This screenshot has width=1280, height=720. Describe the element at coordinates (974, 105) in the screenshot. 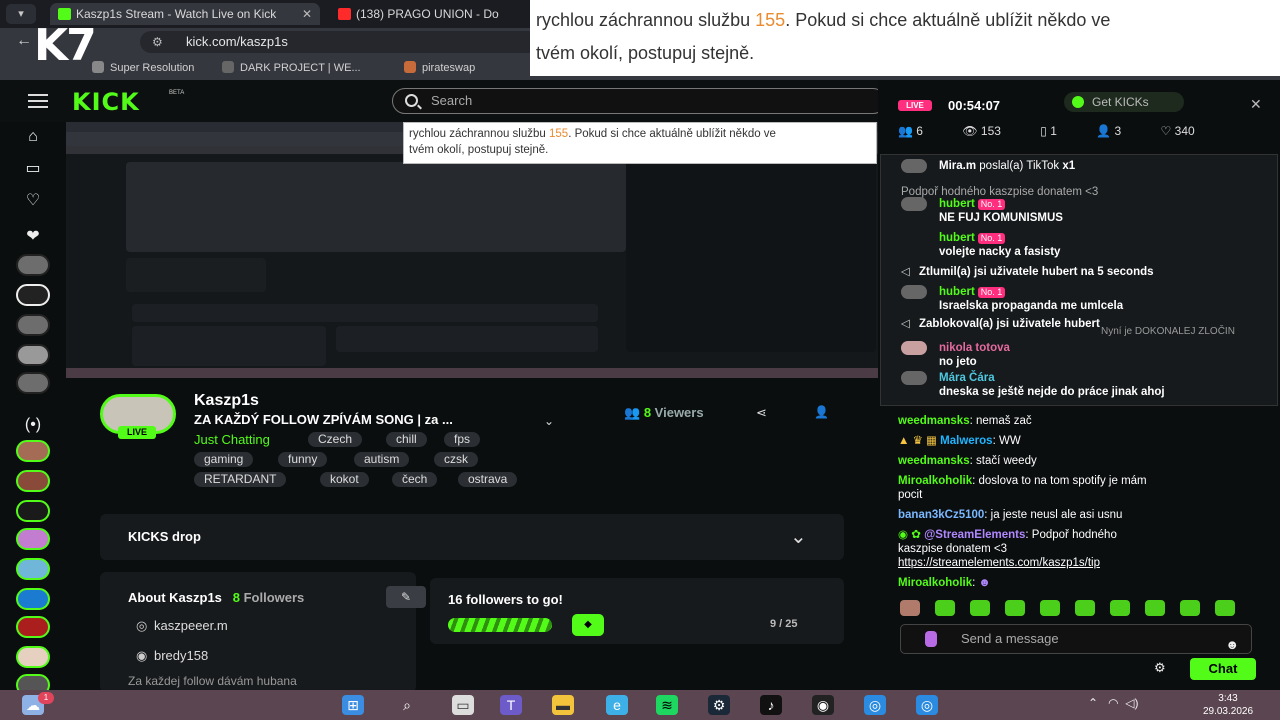

I see `stream-uptime: 00:54:07` at that location.